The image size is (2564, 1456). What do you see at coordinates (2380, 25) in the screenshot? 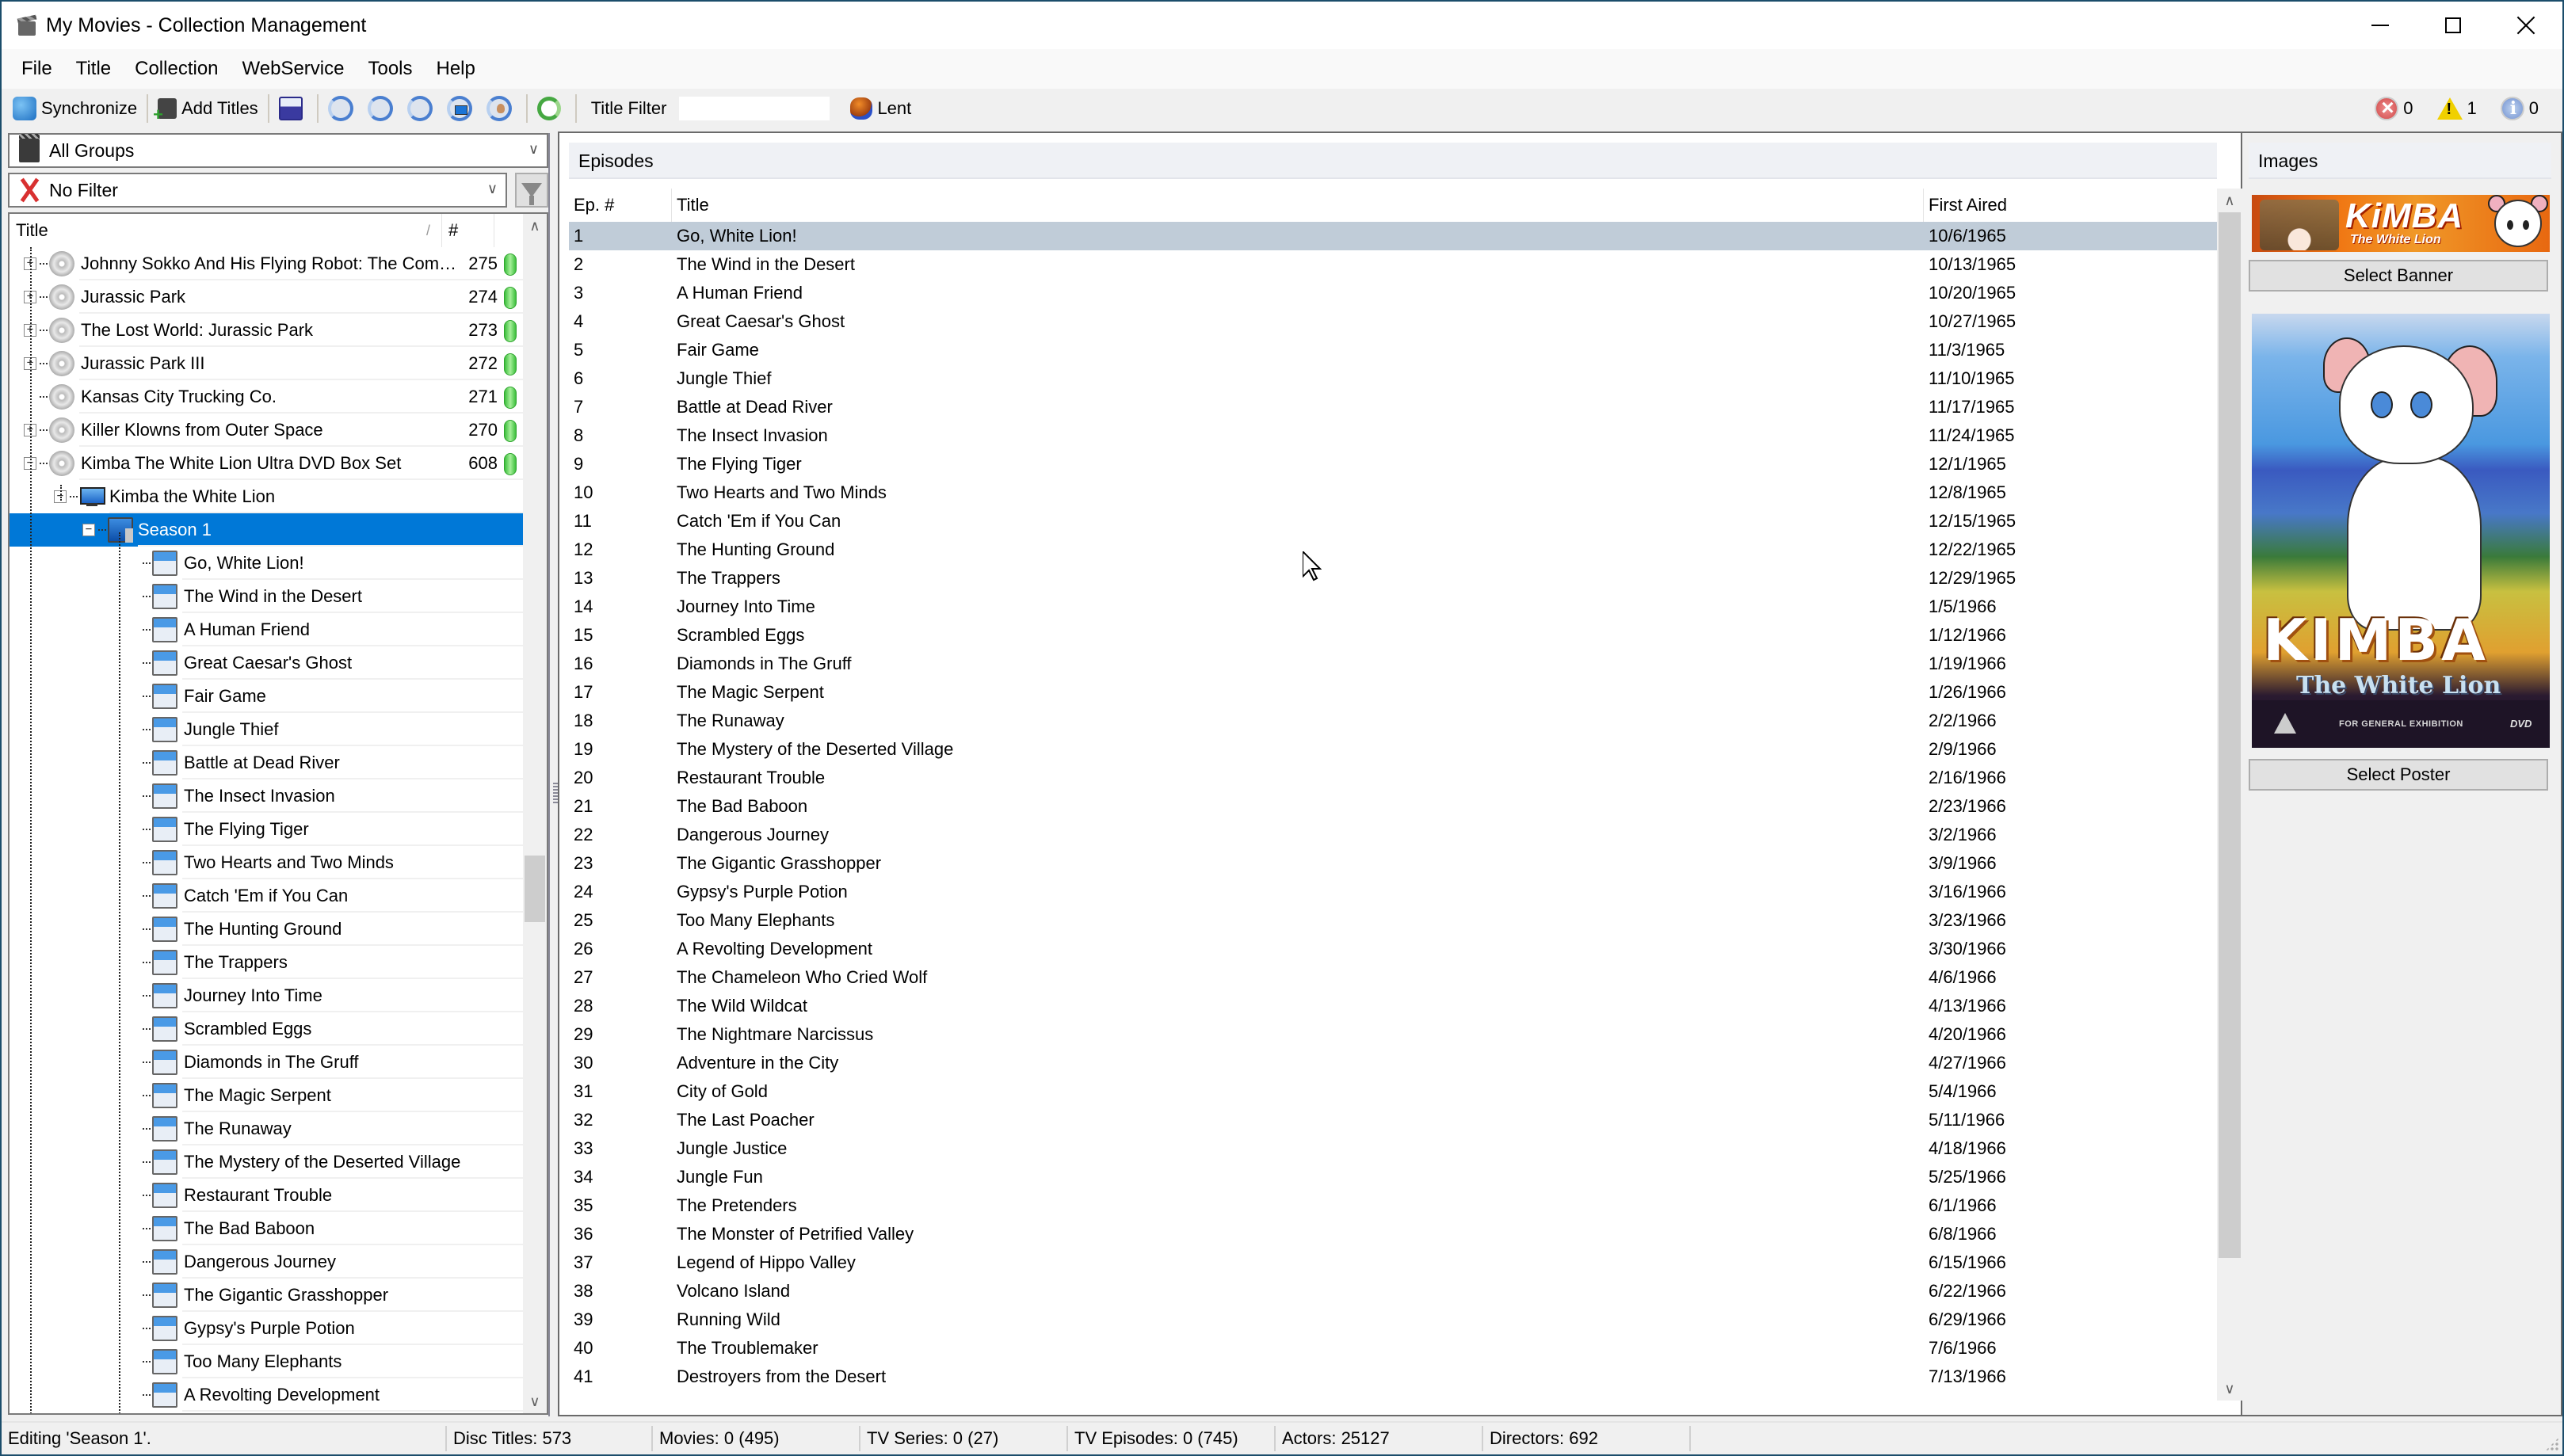
I see `minimize-button` at bounding box center [2380, 25].